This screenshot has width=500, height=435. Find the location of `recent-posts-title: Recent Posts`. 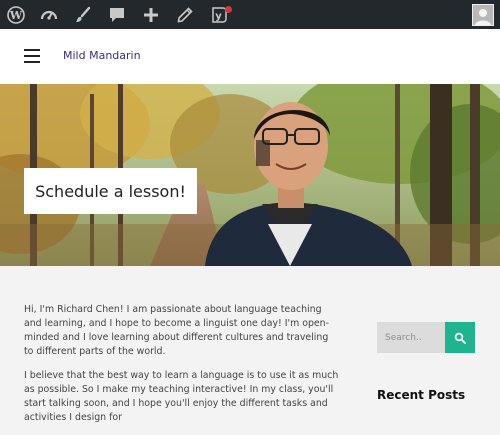

recent-posts-title: Recent Posts is located at coordinates (421, 395).